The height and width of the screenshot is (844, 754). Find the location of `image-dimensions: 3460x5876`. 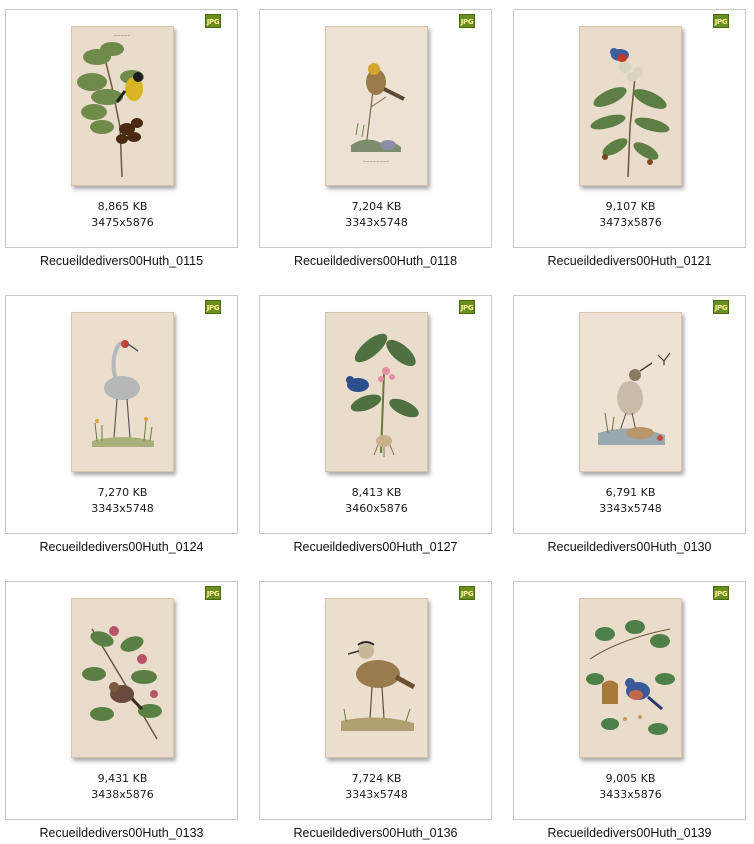

image-dimensions: 3460x5876 is located at coordinates (376, 508).